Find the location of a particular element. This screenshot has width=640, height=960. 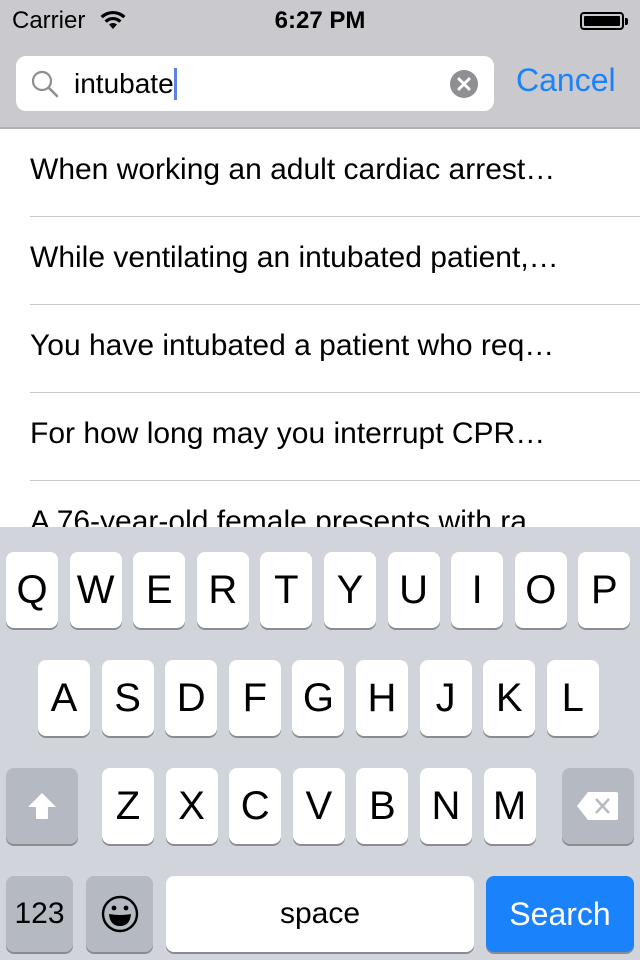

key-h: H is located at coordinates (382, 698).